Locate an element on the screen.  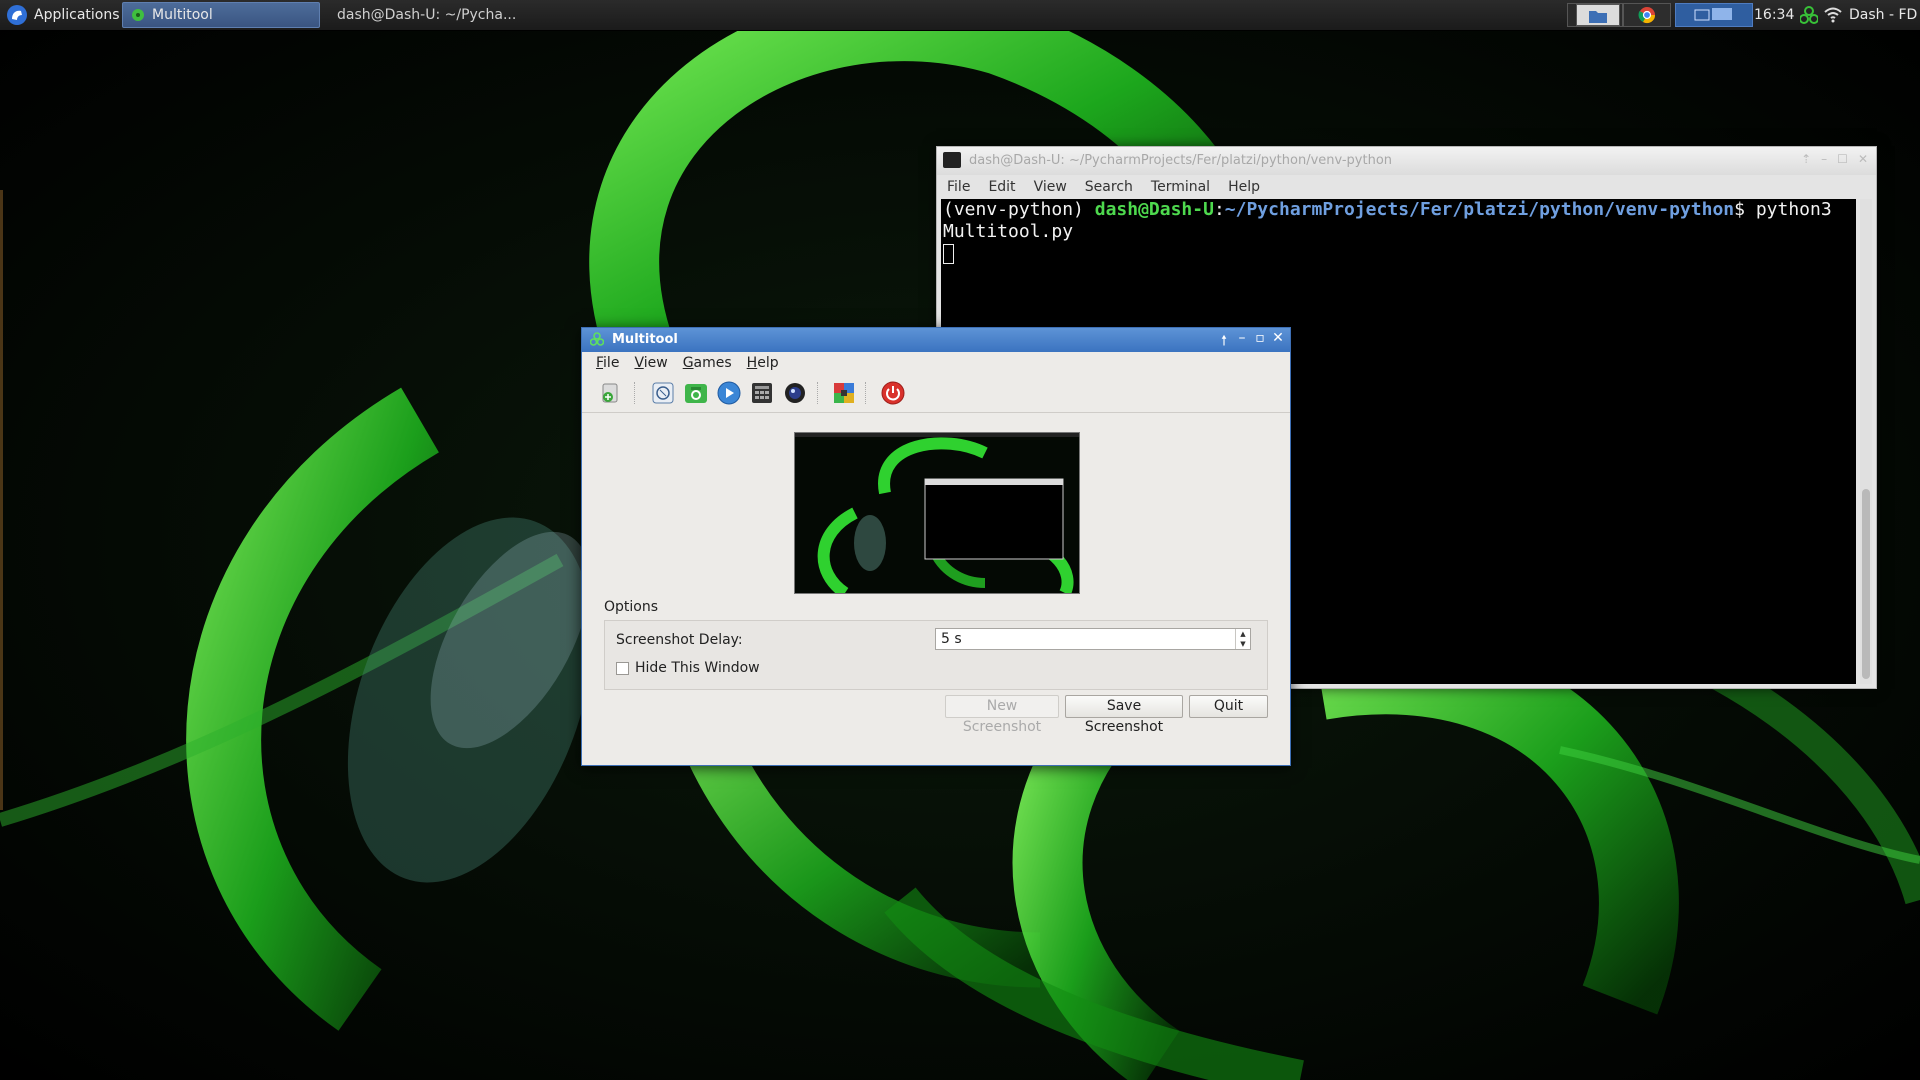
clipboard-icon is located at coordinates (663, 393).